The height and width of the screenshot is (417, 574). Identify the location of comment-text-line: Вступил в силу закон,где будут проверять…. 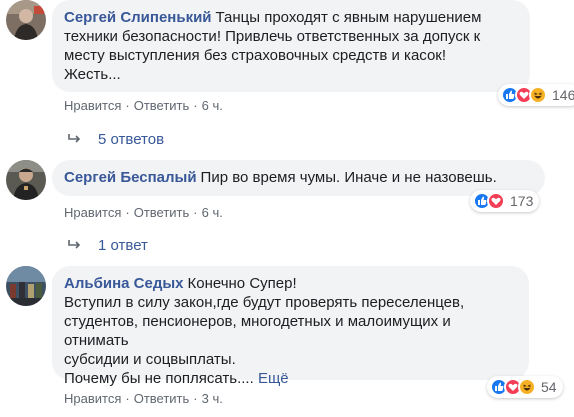
(264, 302).